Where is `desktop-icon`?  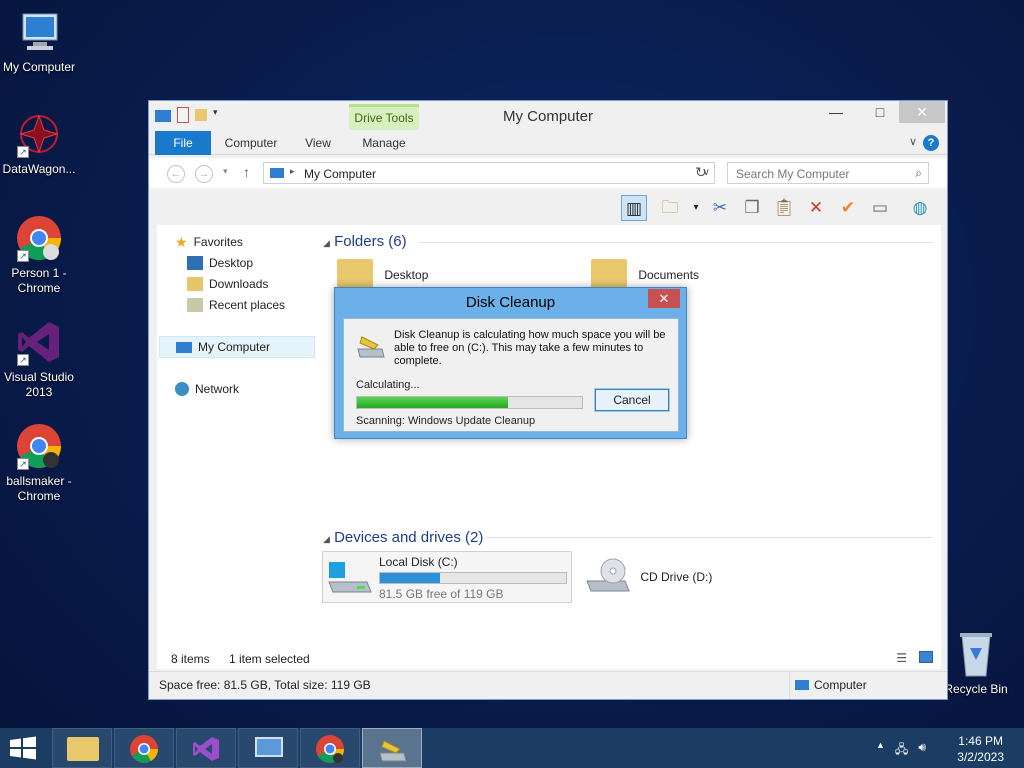
desktop-icon is located at coordinates (195, 263).